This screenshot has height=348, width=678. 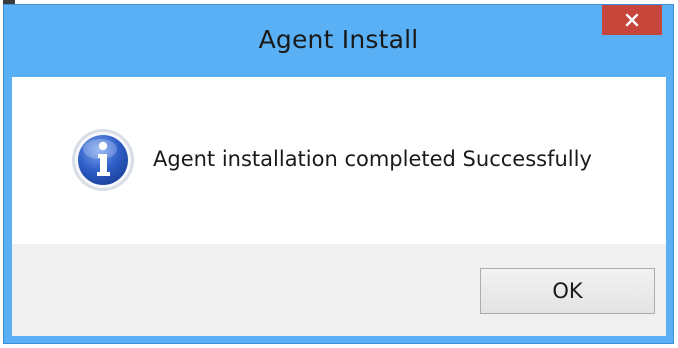 I want to click on window-title: Agent Install, so click(x=338, y=39).